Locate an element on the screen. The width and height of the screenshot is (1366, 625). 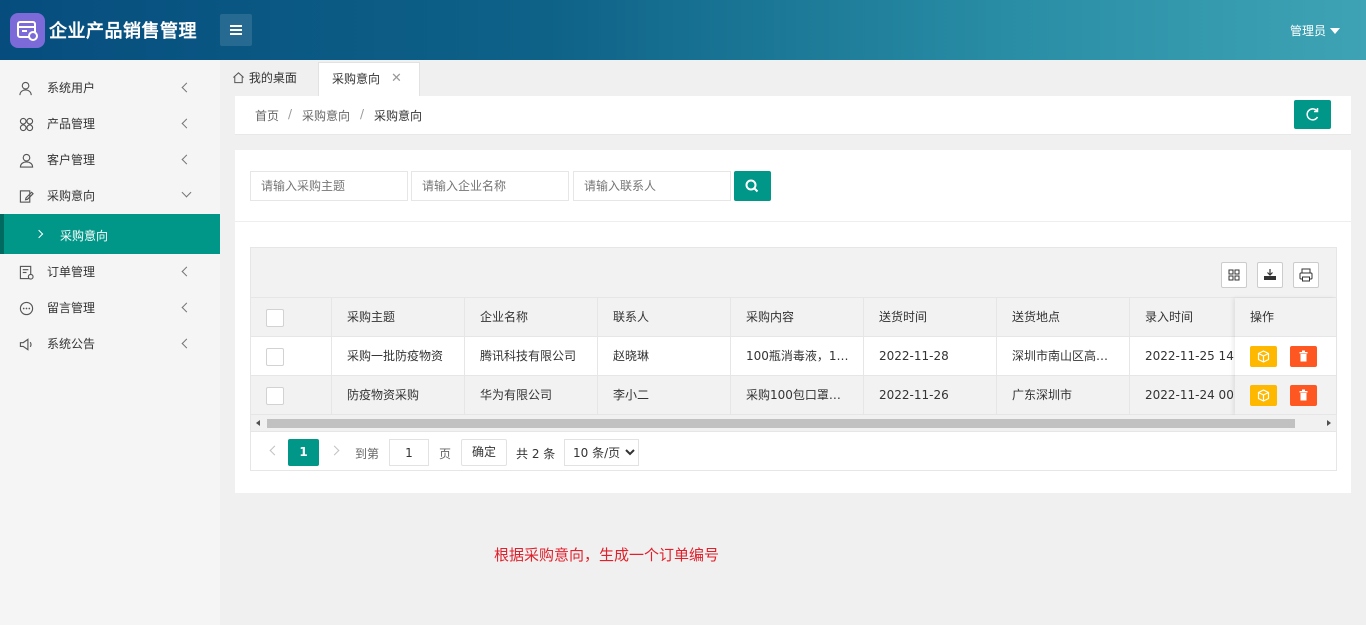
table-cell: 华为有限公司 is located at coordinates (531, 395).